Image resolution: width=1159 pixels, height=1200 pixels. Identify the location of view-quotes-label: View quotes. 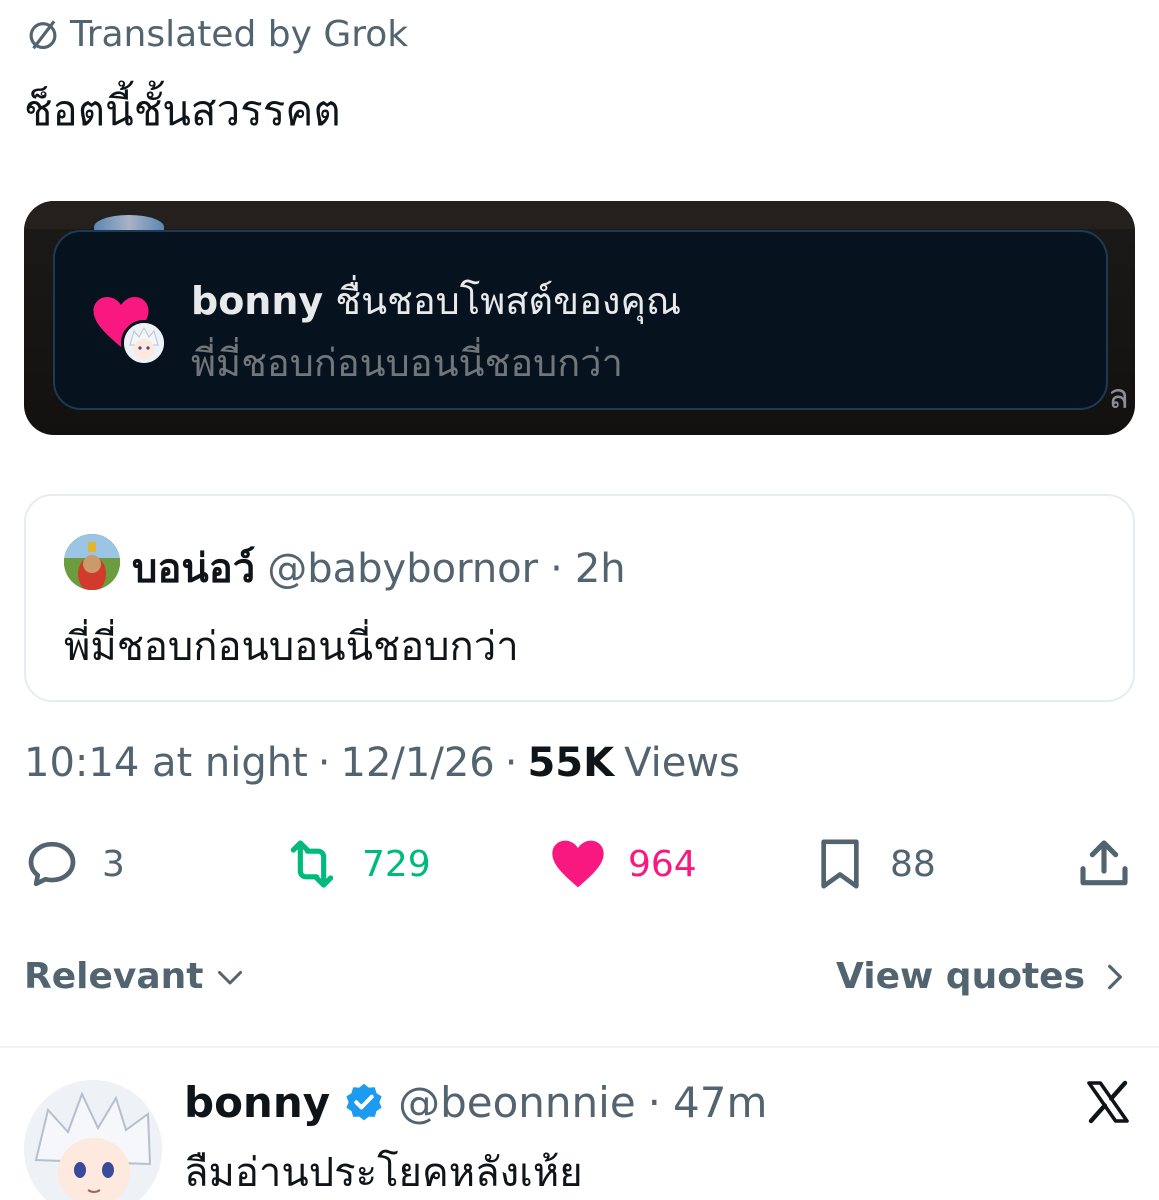
(960, 976).